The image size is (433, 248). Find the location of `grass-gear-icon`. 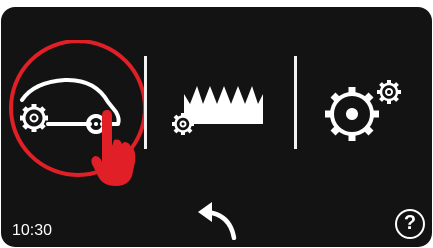

grass-gear-icon is located at coordinates (217, 110).